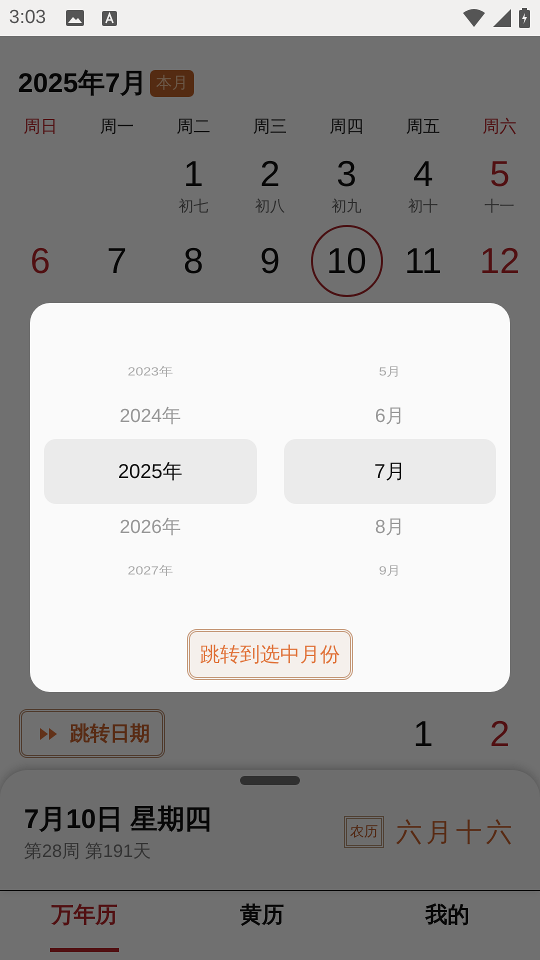  What do you see at coordinates (500, 174) in the screenshot?
I see `day-number: 5` at bounding box center [500, 174].